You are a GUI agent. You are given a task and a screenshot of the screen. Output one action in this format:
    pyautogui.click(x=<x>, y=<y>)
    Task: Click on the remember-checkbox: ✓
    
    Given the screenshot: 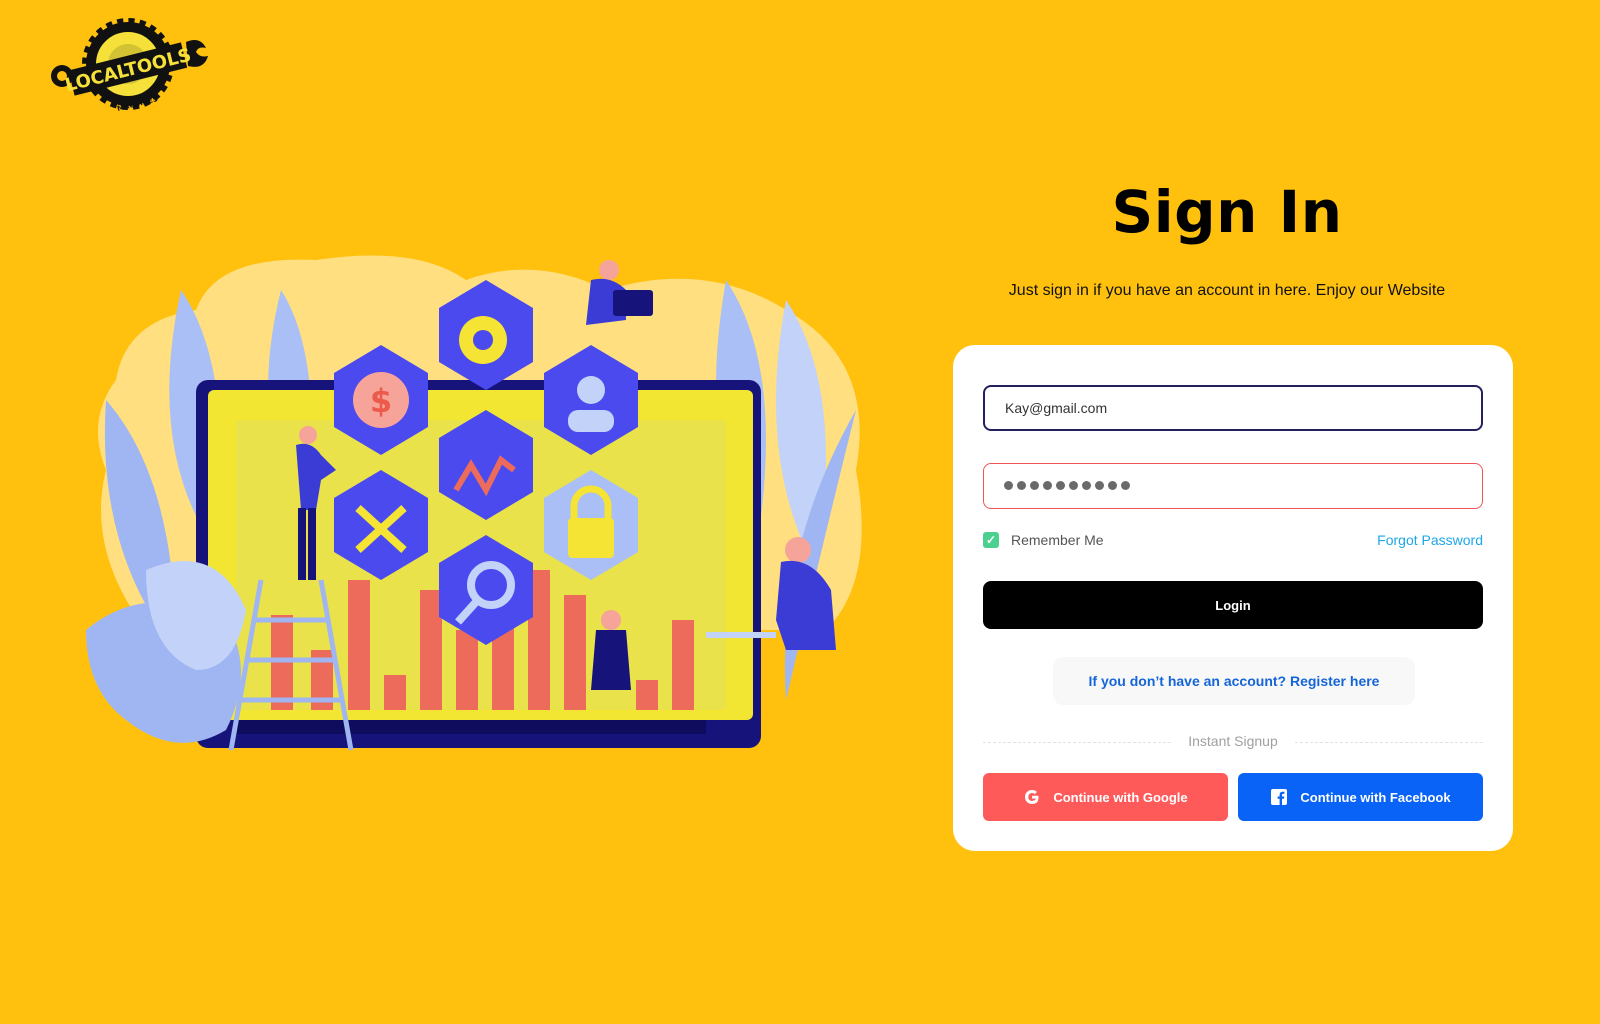 What is the action you would take?
    pyautogui.click(x=991, y=540)
    